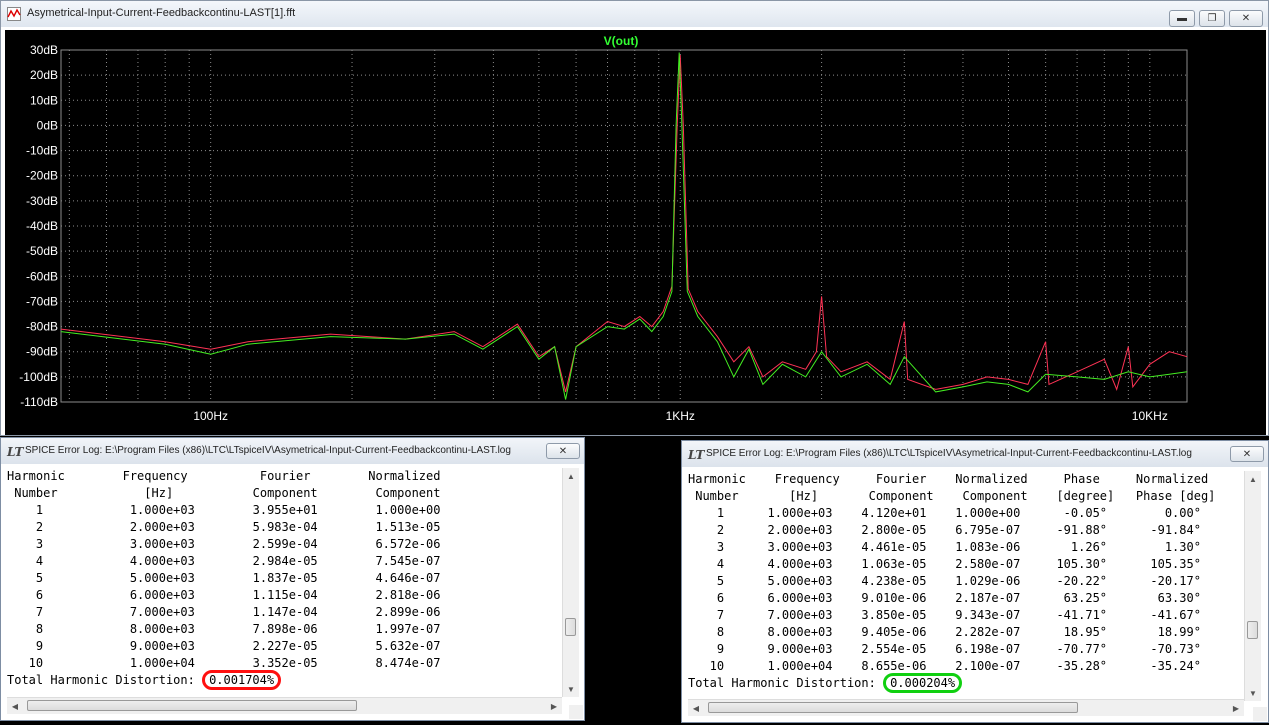  I want to click on y-tick-label: -20dB, so click(42, 176).